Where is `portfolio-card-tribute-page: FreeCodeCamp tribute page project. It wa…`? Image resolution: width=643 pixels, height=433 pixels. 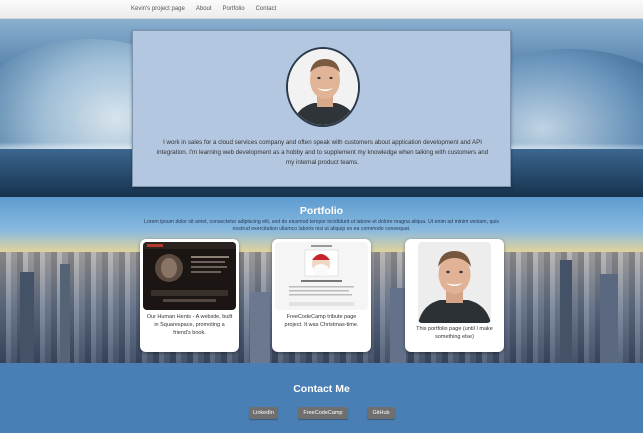 portfolio-card-tribute-page: FreeCodeCamp tribute page project. It wa… is located at coordinates (321, 295).